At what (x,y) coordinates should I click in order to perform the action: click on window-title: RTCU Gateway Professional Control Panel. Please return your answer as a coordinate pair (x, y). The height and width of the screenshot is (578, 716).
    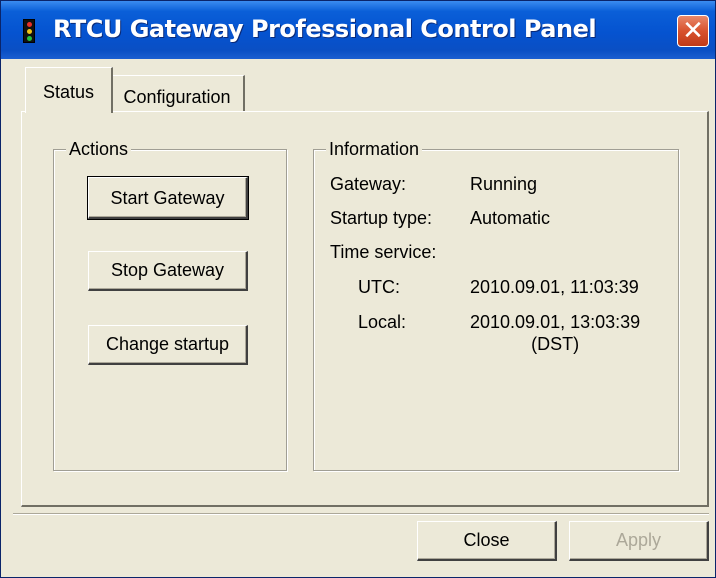
    Looking at the image, I should click on (325, 29).